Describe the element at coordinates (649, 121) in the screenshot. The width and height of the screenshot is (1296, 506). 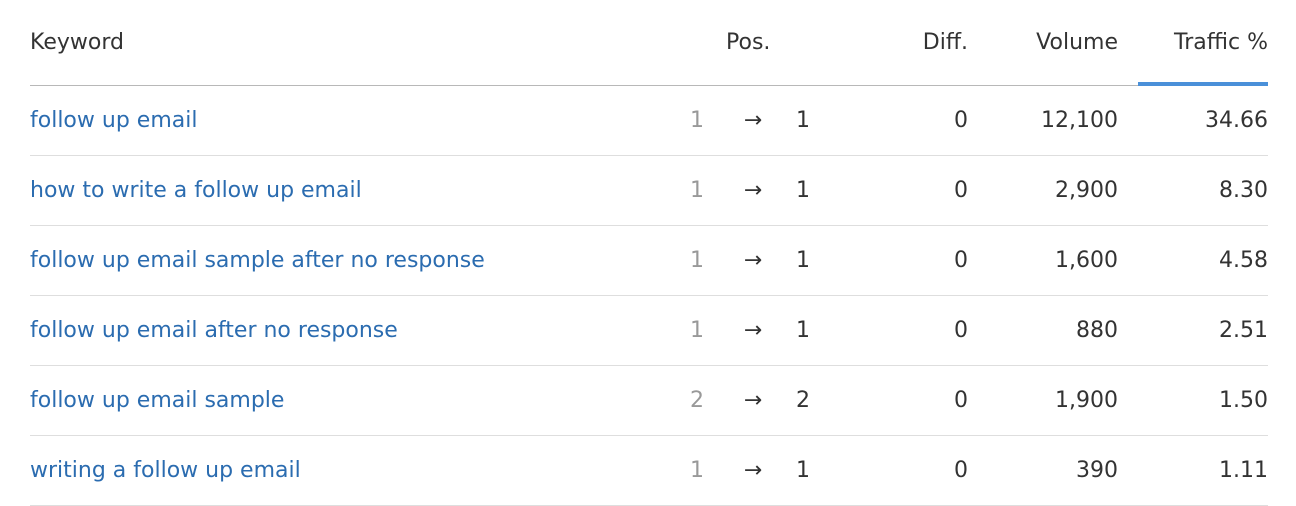
I see `table-row: follow up email 1 → 1 0 12,100 34.66` at that location.